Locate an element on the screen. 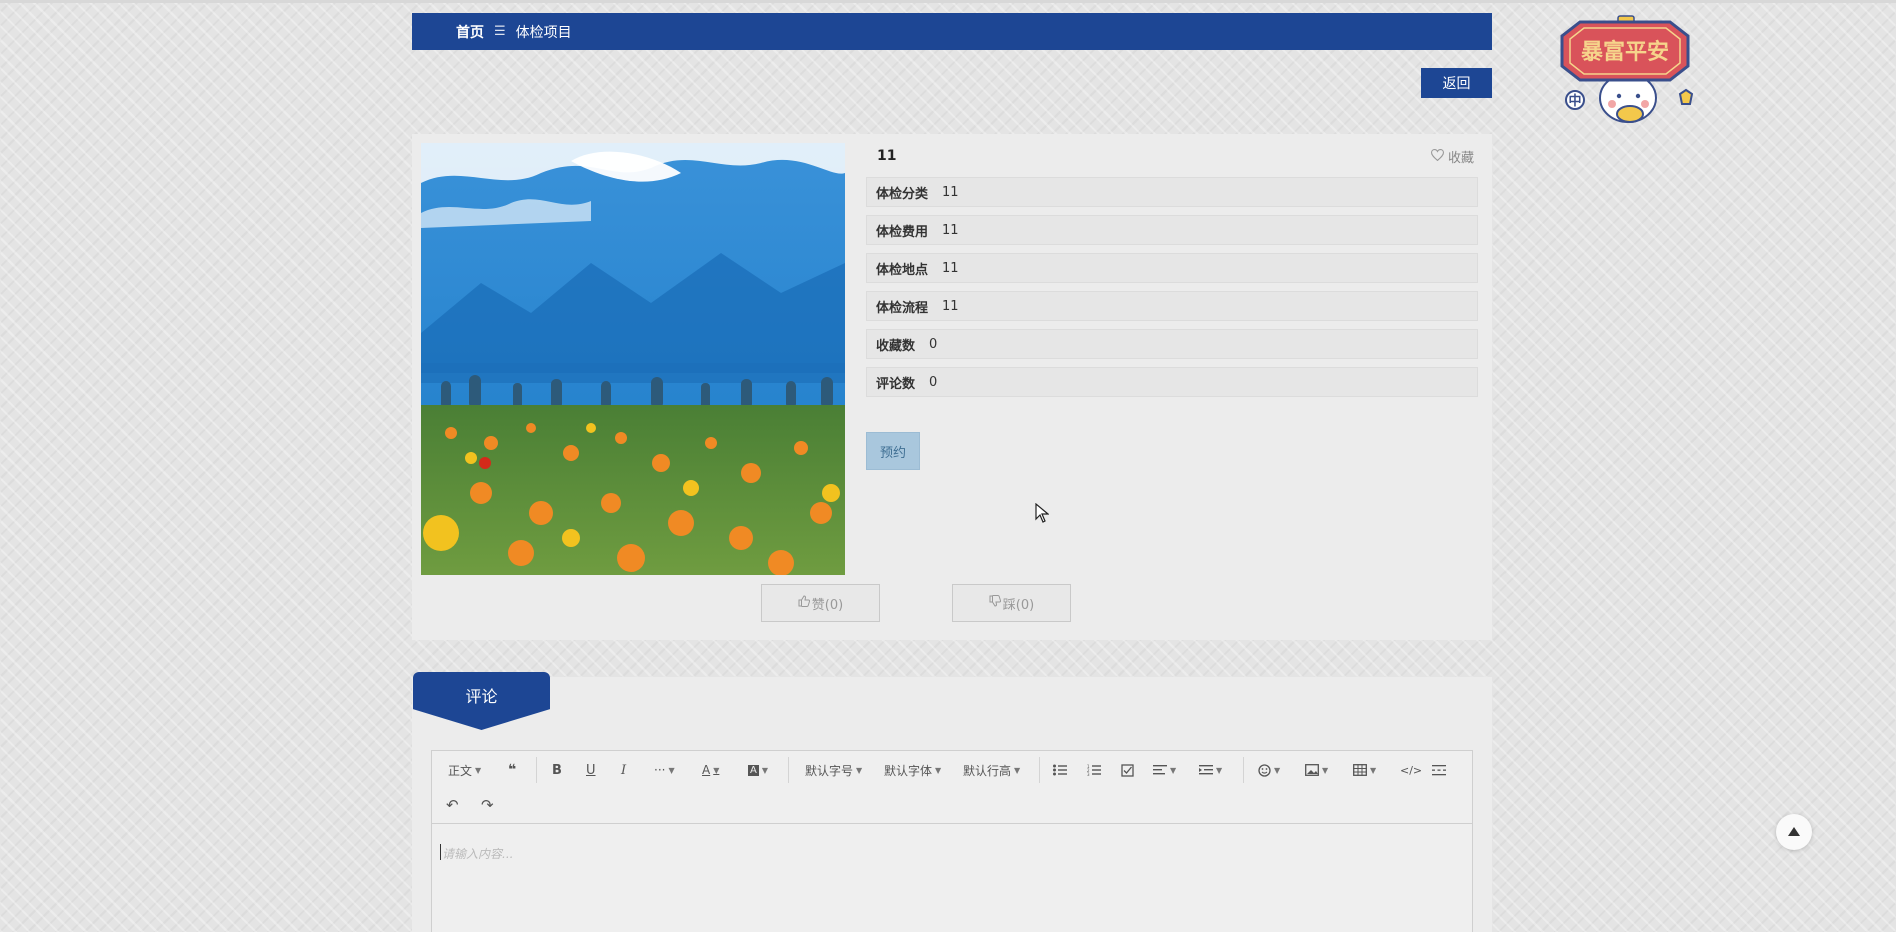 The width and height of the screenshot is (1896, 932). back-to-top-button is located at coordinates (1794, 832).